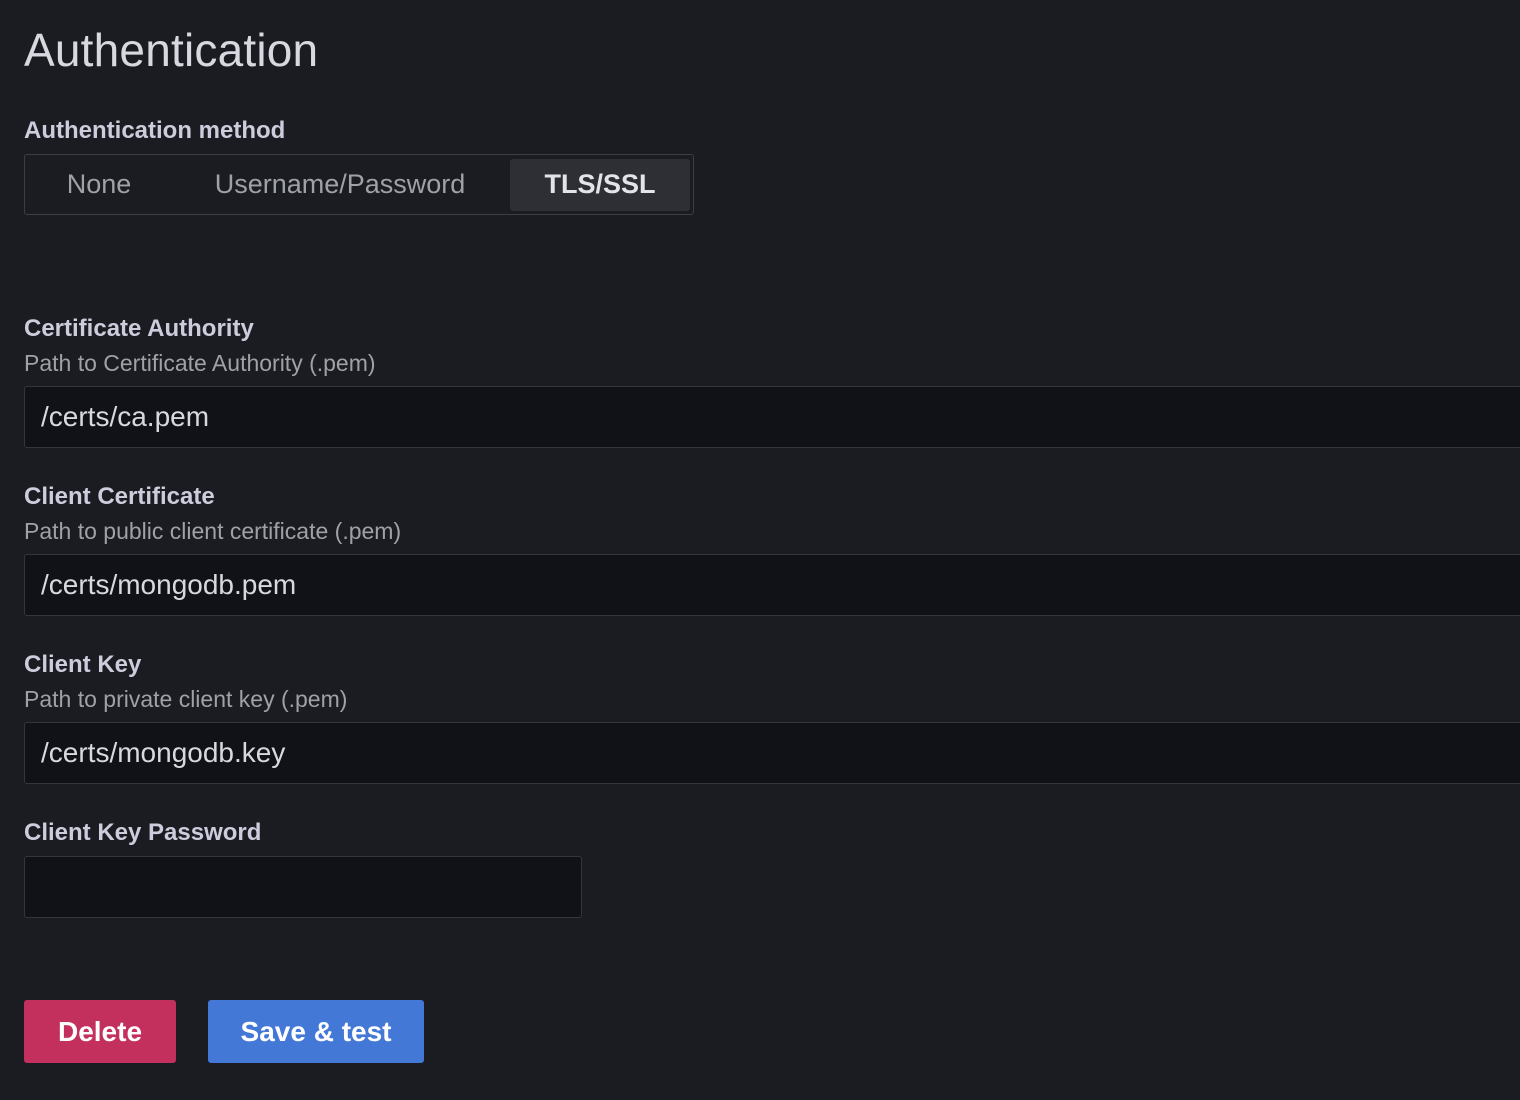 The width and height of the screenshot is (1520, 1100). What do you see at coordinates (99, 185) in the screenshot?
I see `auth-method-option-none: None` at bounding box center [99, 185].